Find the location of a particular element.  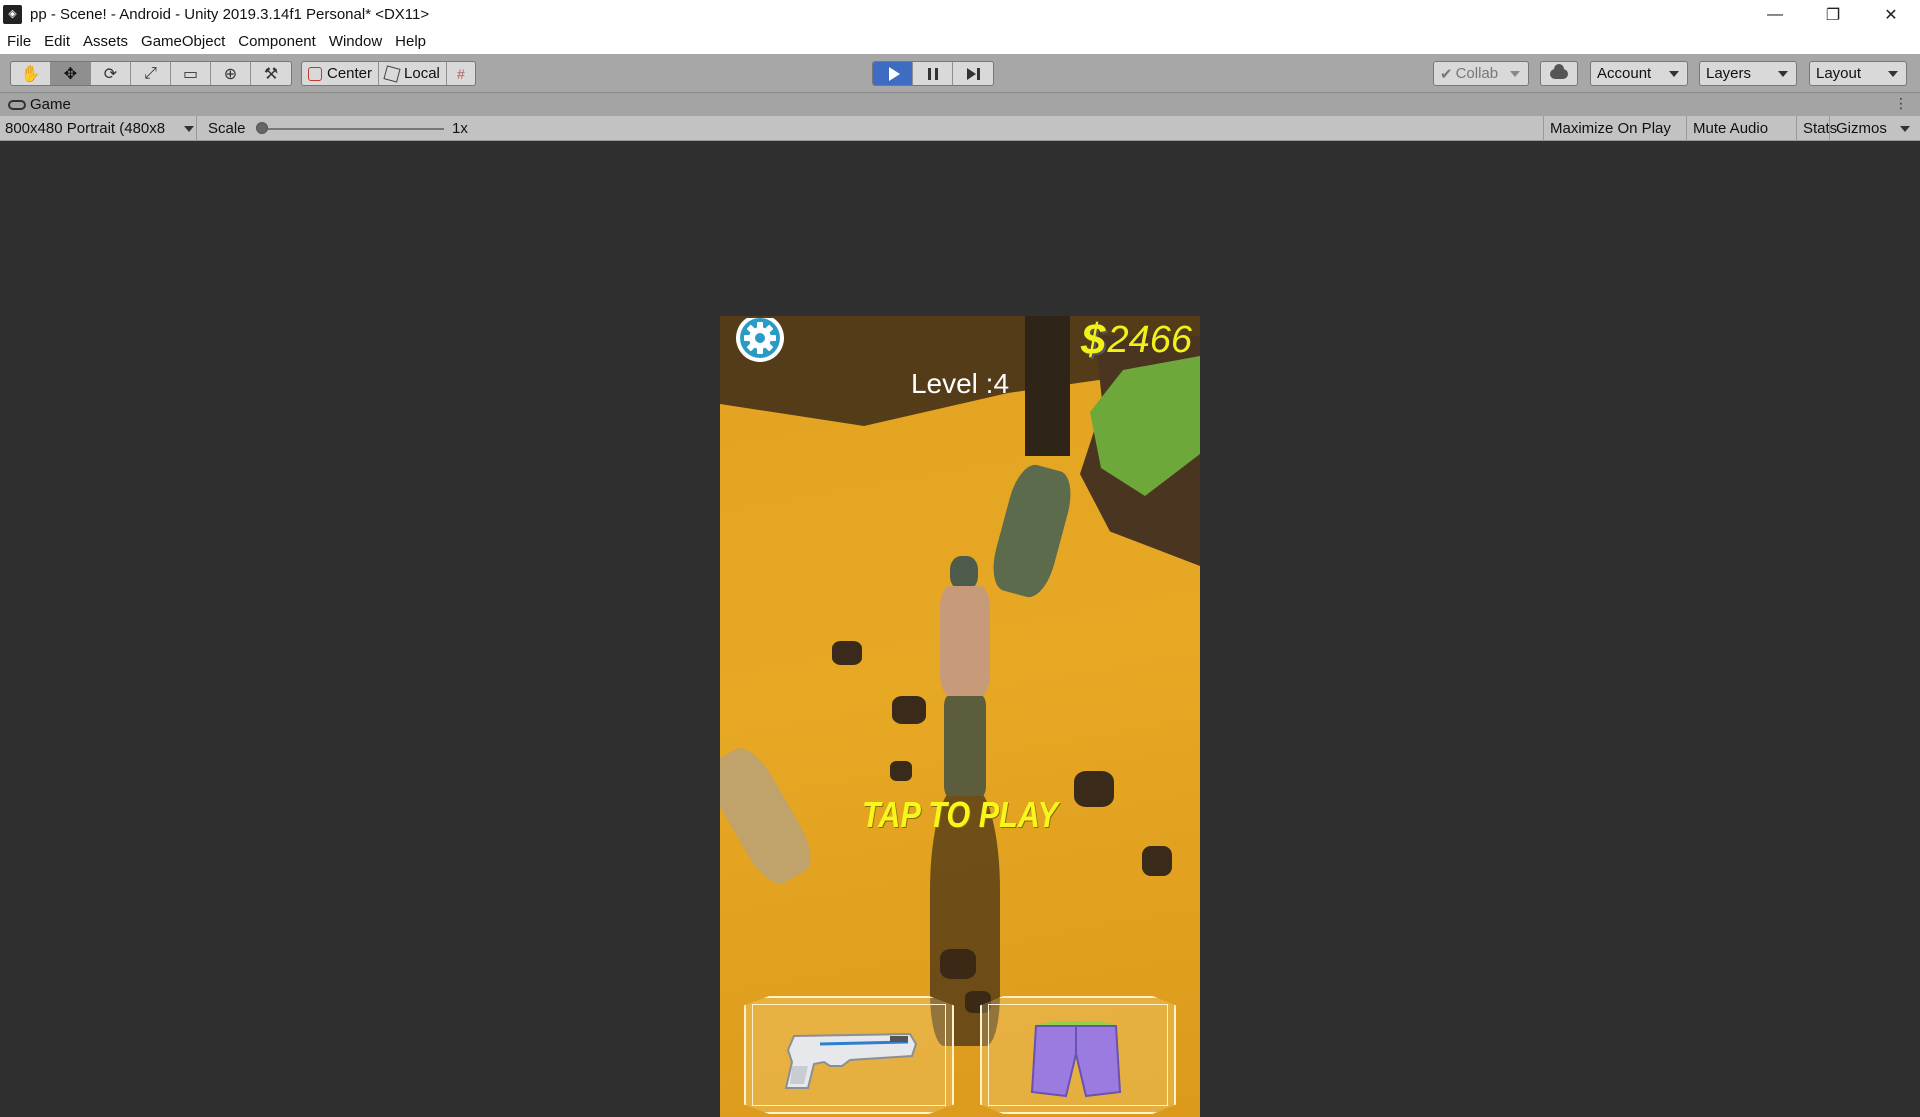

money-counter: $ 2466 is located at coordinates (1136, 340).